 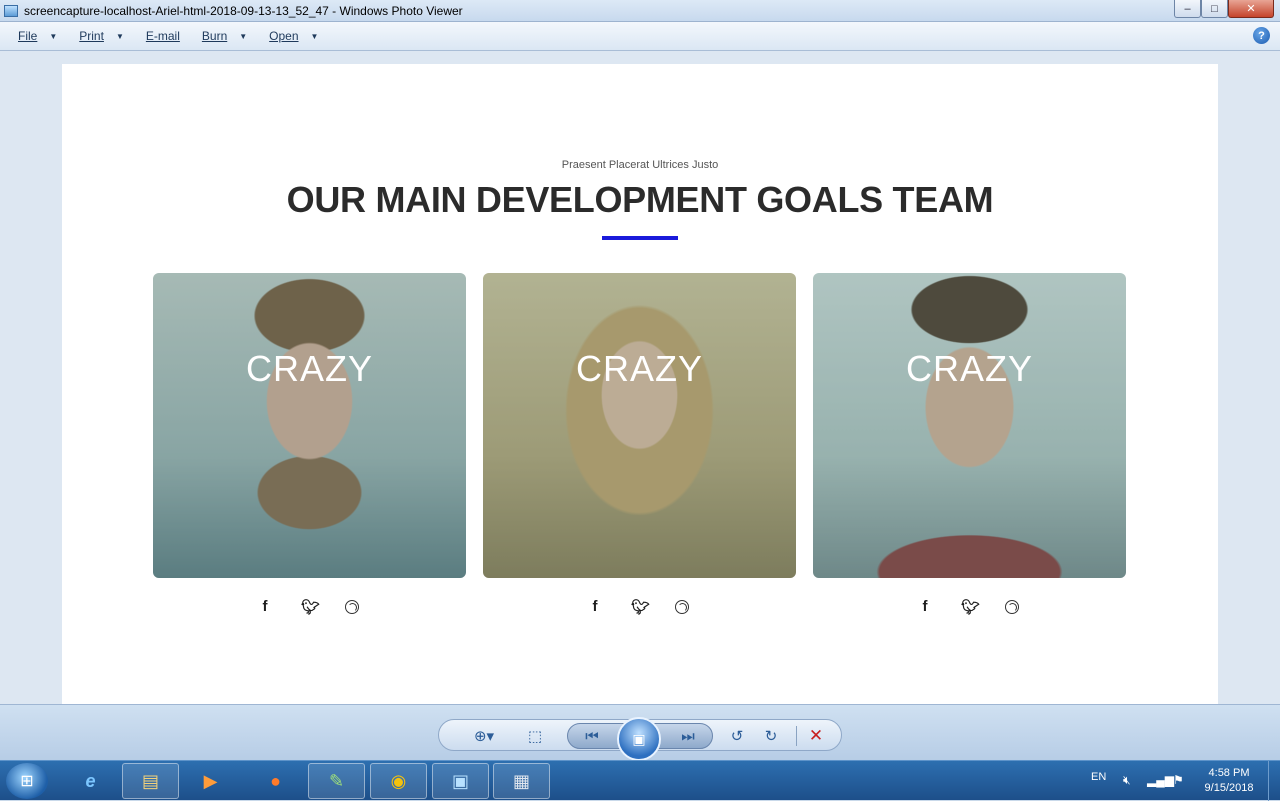 I want to click on start-button: ⊞, so click(x=27, y=781).